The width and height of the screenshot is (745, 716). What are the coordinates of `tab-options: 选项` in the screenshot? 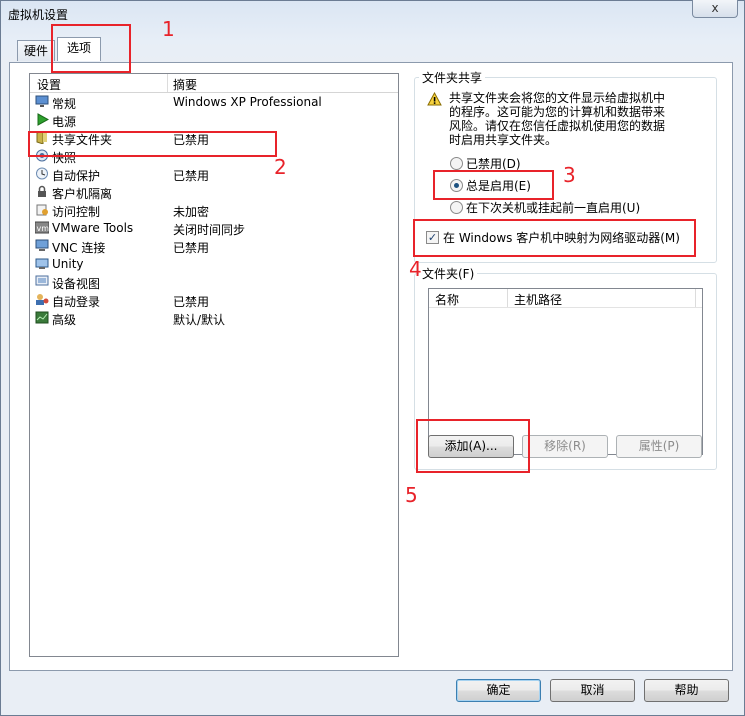 It's located at (79, 49).